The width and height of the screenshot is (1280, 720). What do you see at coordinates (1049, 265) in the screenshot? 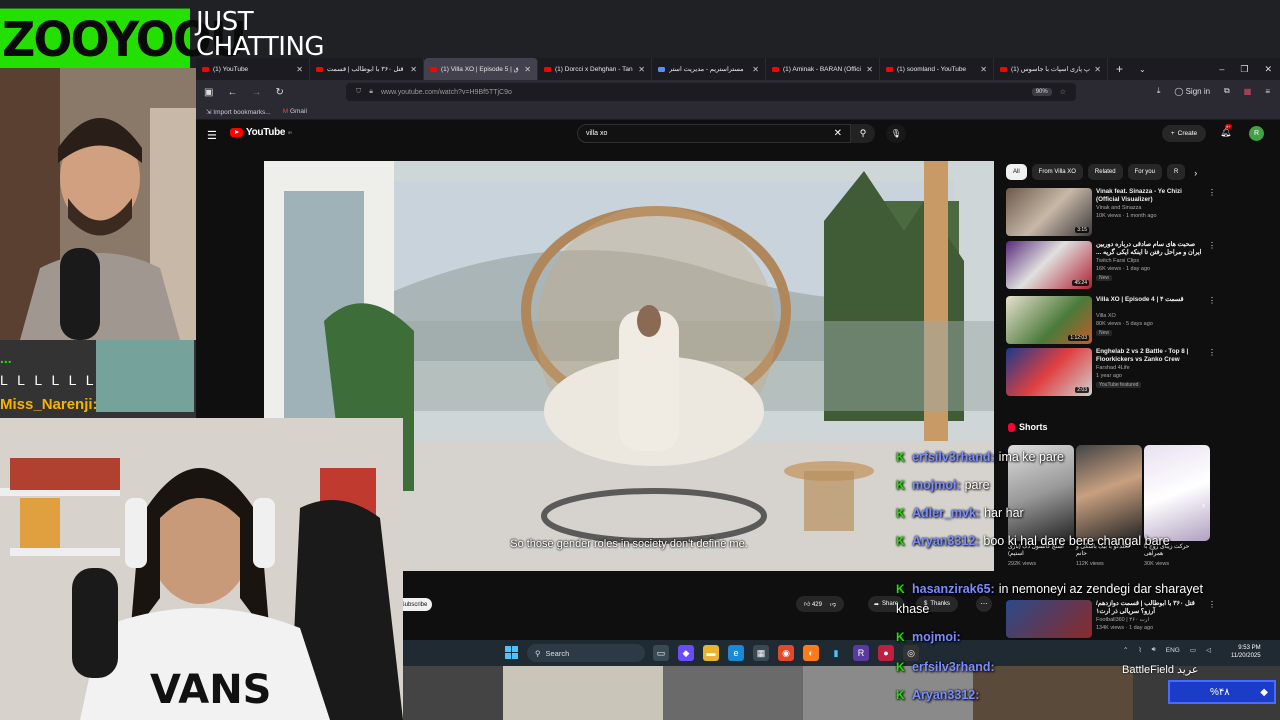
I see `video-thumbnail: 45:24` at bounding box center [1049, 265].